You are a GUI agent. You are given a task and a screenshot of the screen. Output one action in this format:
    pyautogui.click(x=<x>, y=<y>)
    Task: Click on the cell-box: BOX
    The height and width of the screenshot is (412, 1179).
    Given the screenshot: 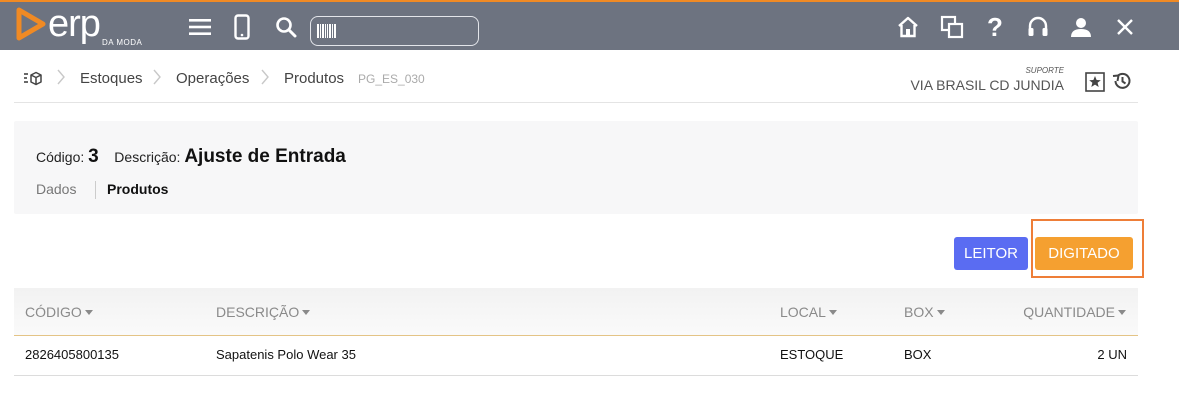 What is the action you would take?
    pyautogui.click(x=918, y=354)
    